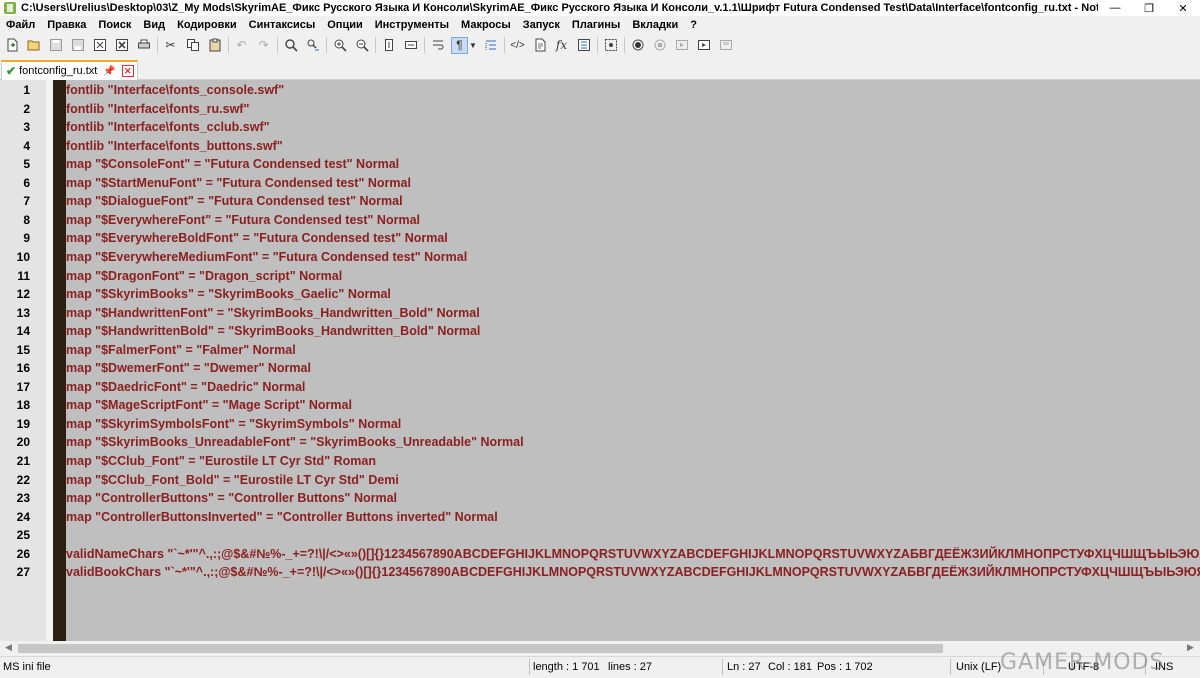  I want to click on menu-settings: Опции, so click(345, 25).